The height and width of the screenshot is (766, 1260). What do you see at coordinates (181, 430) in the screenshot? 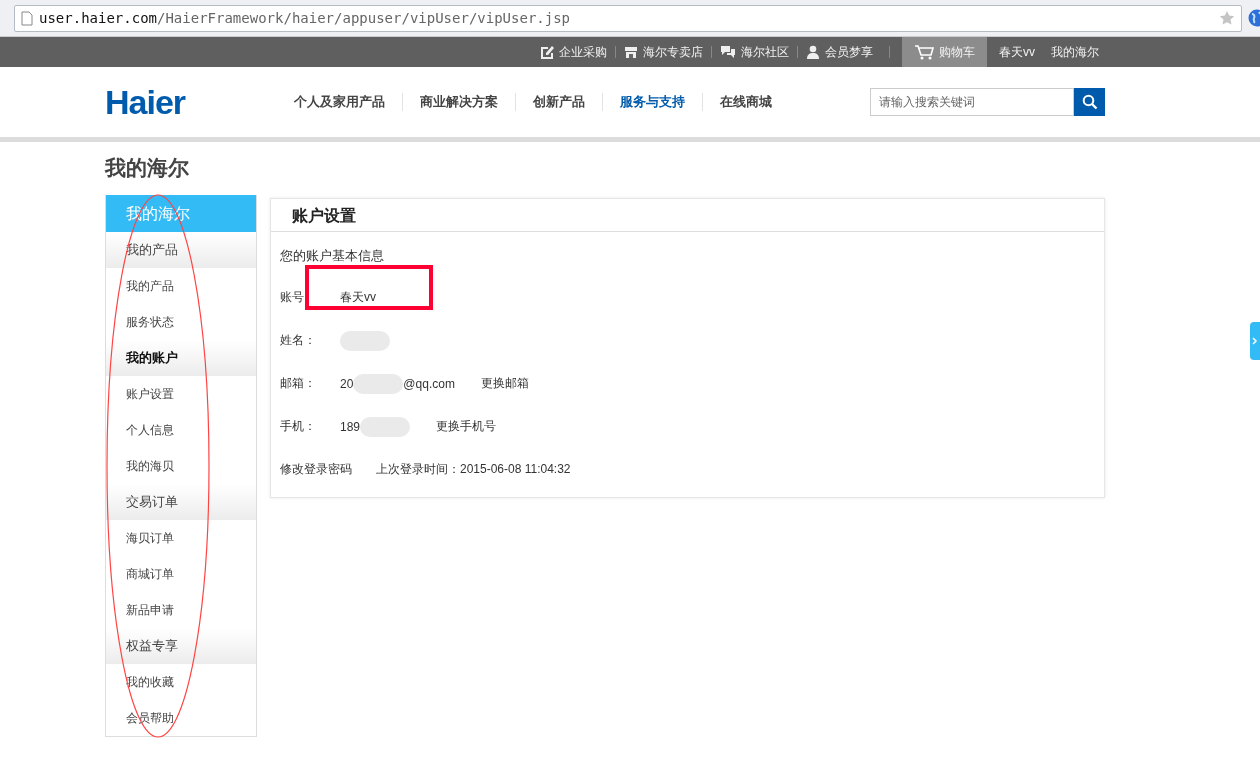
I see `menu-item: 个人信息` at bounding box center [181, 430].